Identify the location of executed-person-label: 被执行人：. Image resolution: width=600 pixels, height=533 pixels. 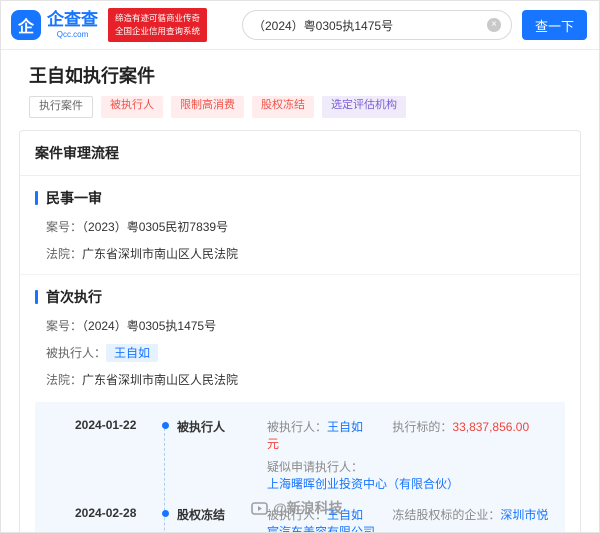
(76, 352).